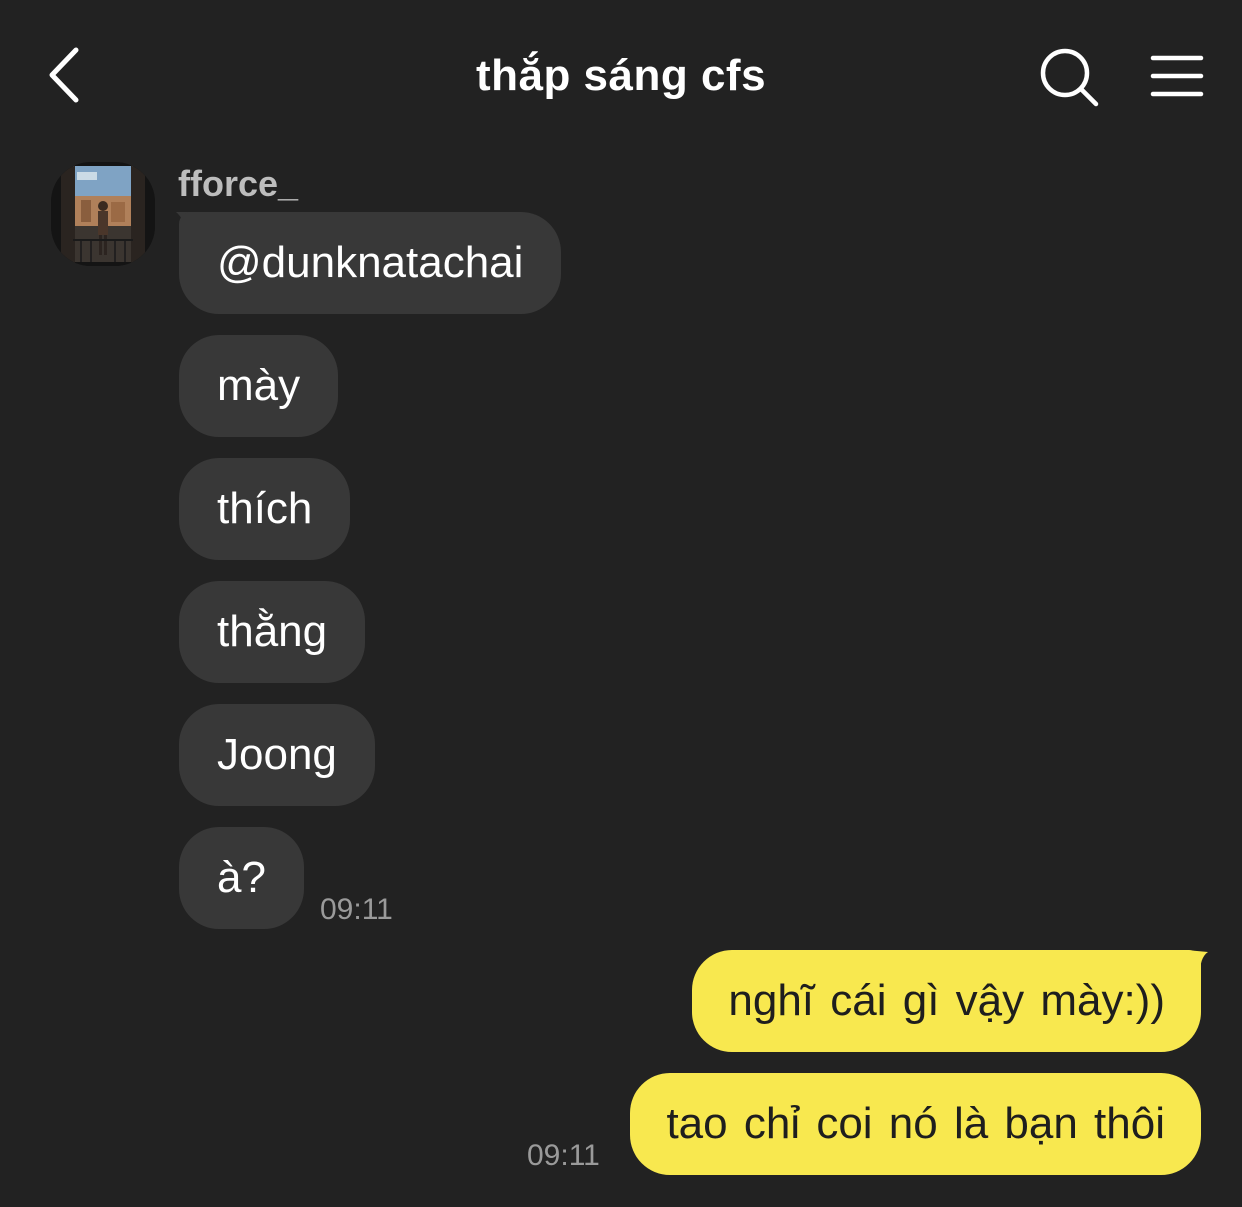 The height and width of the screenshot is (1207, 1242). I want to click on message-bubble-outgoing: nghĩ cái gì vậy mày:)), so click(946, 1001).